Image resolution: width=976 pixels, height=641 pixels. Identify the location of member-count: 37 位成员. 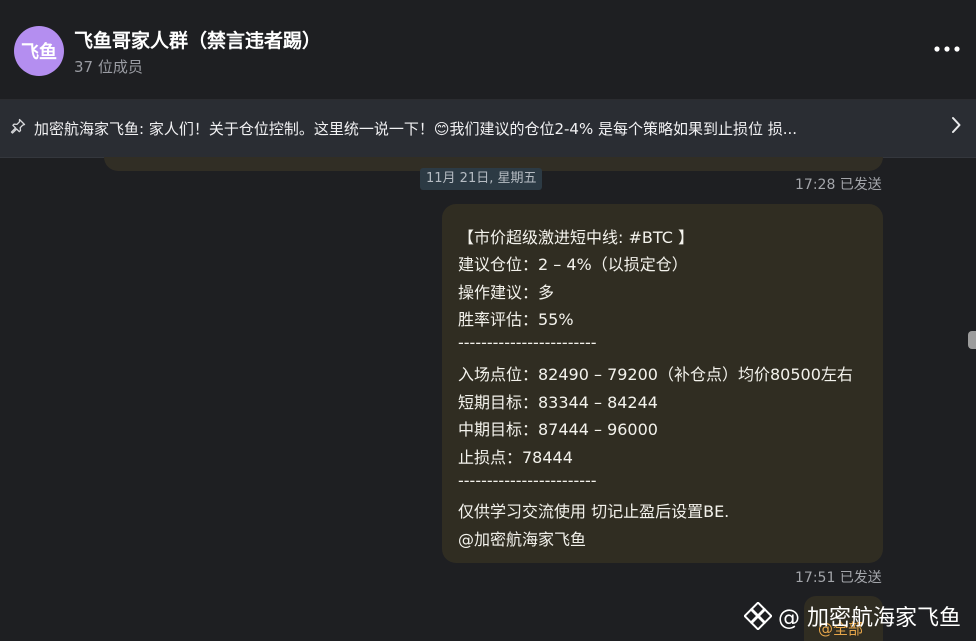
(108, 66).